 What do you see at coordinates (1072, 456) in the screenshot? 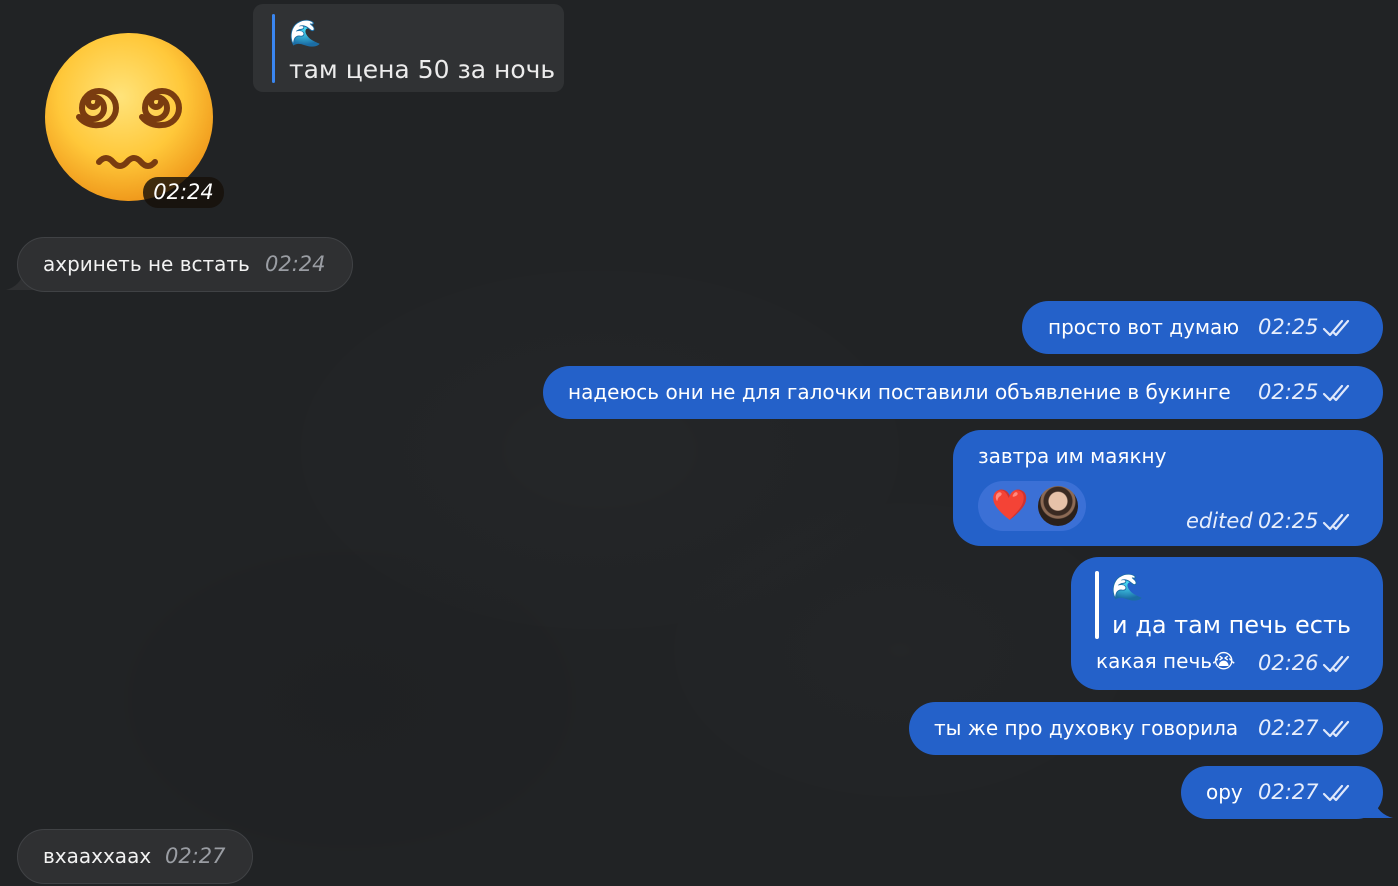
I see `message-text: завтра им маякну` at bounding box center [1072, 456].